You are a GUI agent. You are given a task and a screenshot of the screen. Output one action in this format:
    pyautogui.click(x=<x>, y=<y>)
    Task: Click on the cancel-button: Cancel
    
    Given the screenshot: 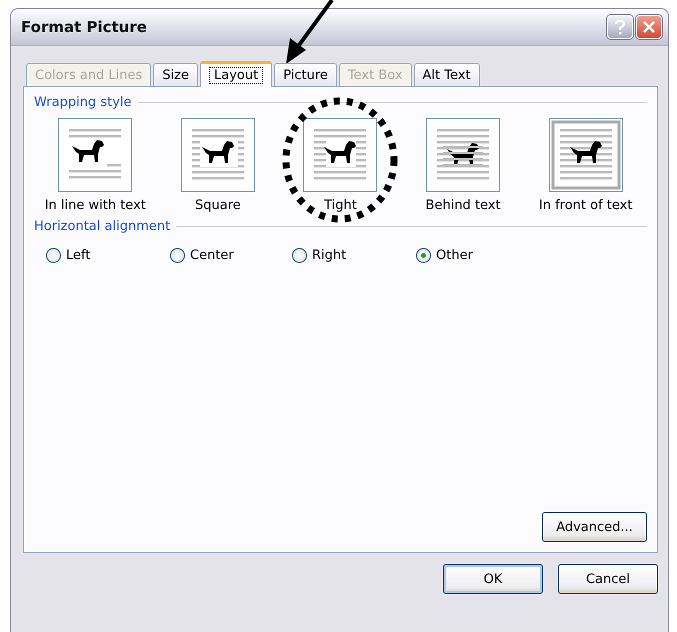 What is the action you would take?
    pyautogui.click(x=608, y=579)
    